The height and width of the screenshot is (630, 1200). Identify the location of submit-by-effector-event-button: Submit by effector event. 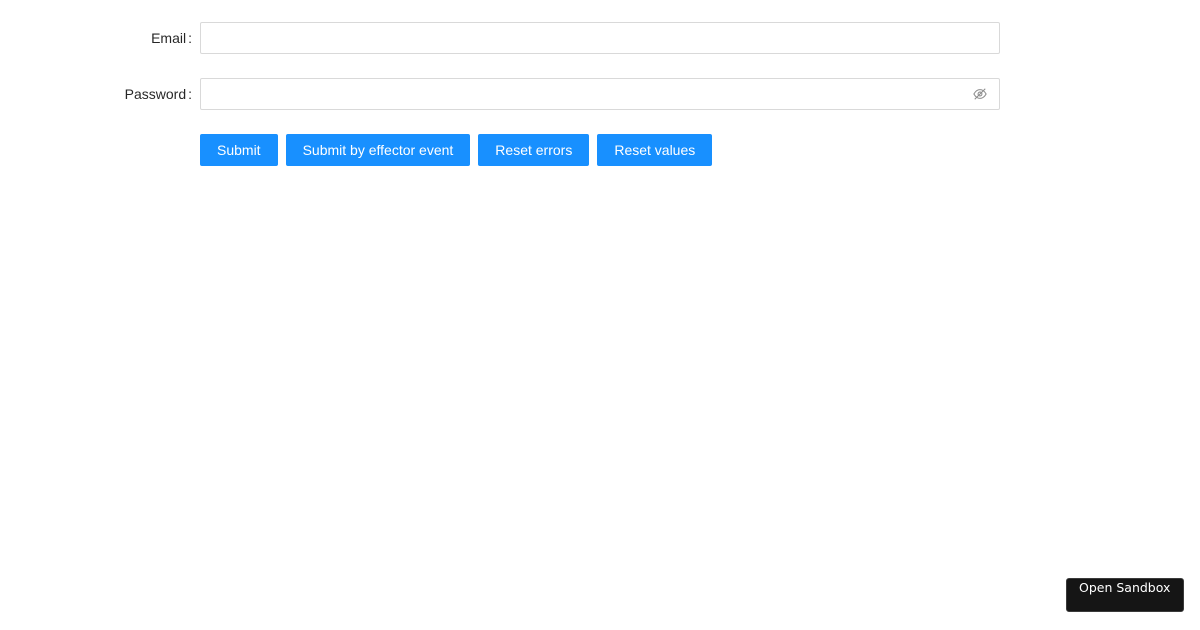
(378, 150).